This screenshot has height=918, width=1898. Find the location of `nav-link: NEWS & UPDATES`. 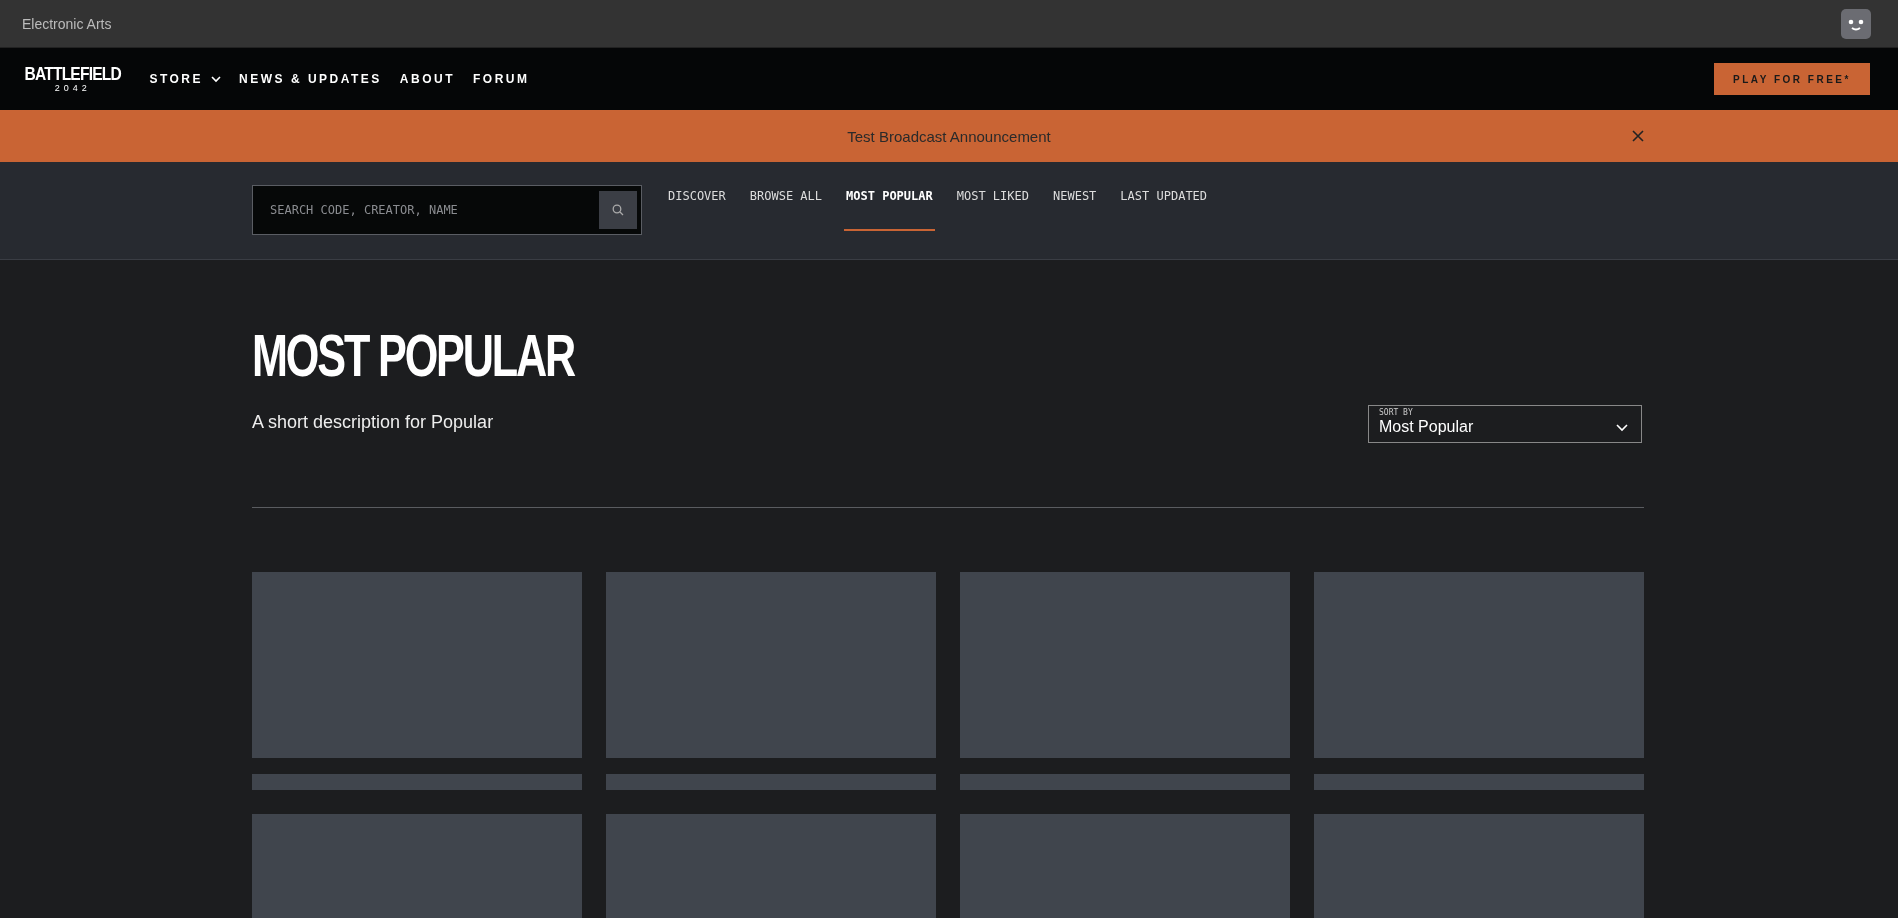

nav-link: NEWS & UPDATES is located at coordinates (310, 79).